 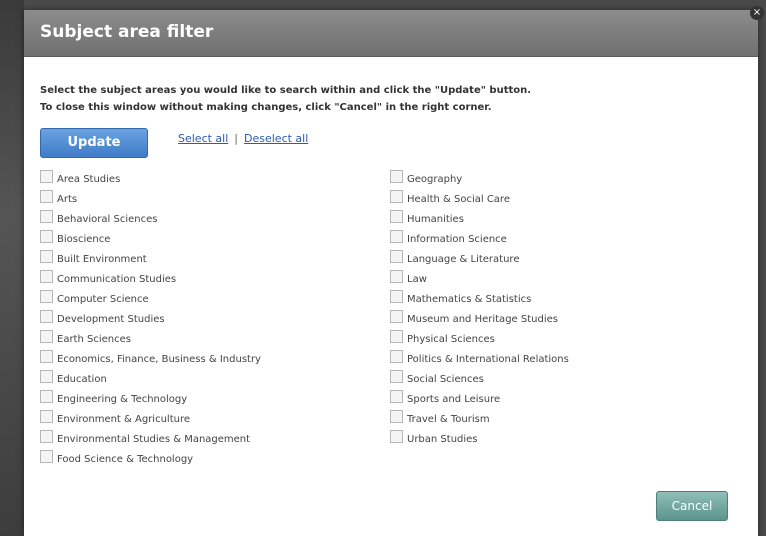 What do you see at coordinates (124, 419) in the screenshot?
I see `subject-label: Environment & Agriculture` at bounding box center [124, 419].